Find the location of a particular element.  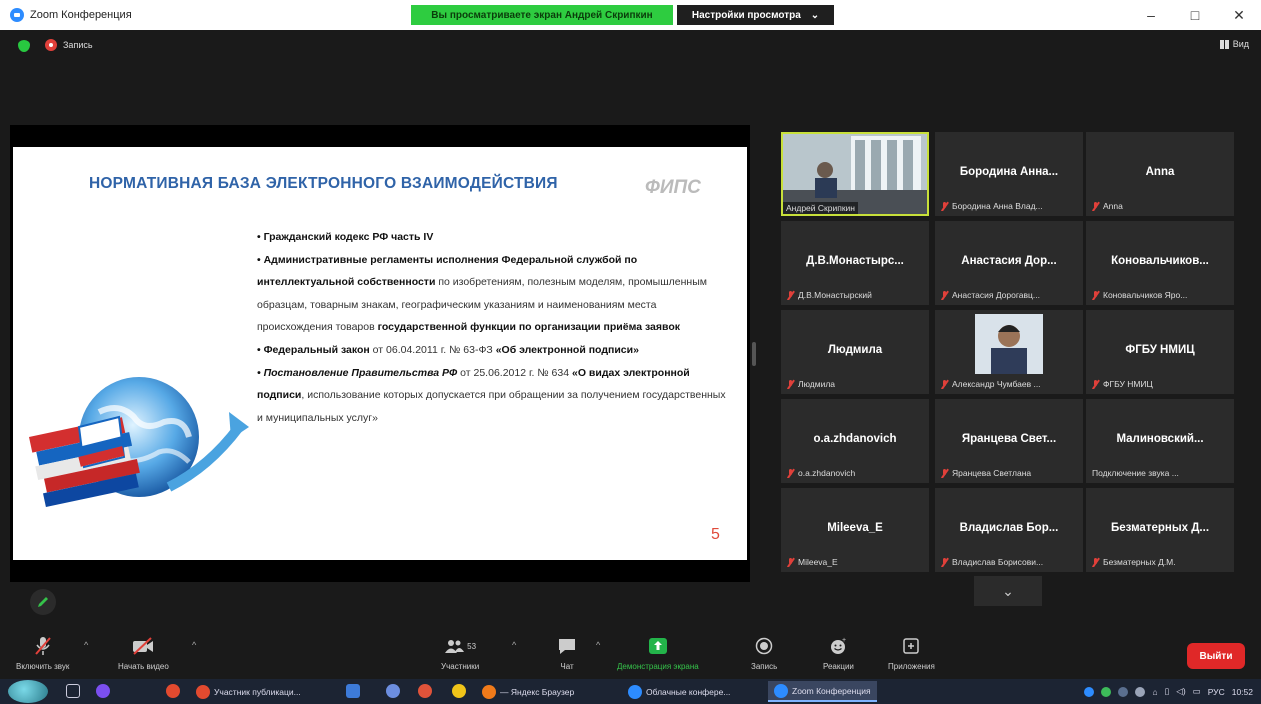

zoom-tray-icon is located at coordinates (1089, 691).